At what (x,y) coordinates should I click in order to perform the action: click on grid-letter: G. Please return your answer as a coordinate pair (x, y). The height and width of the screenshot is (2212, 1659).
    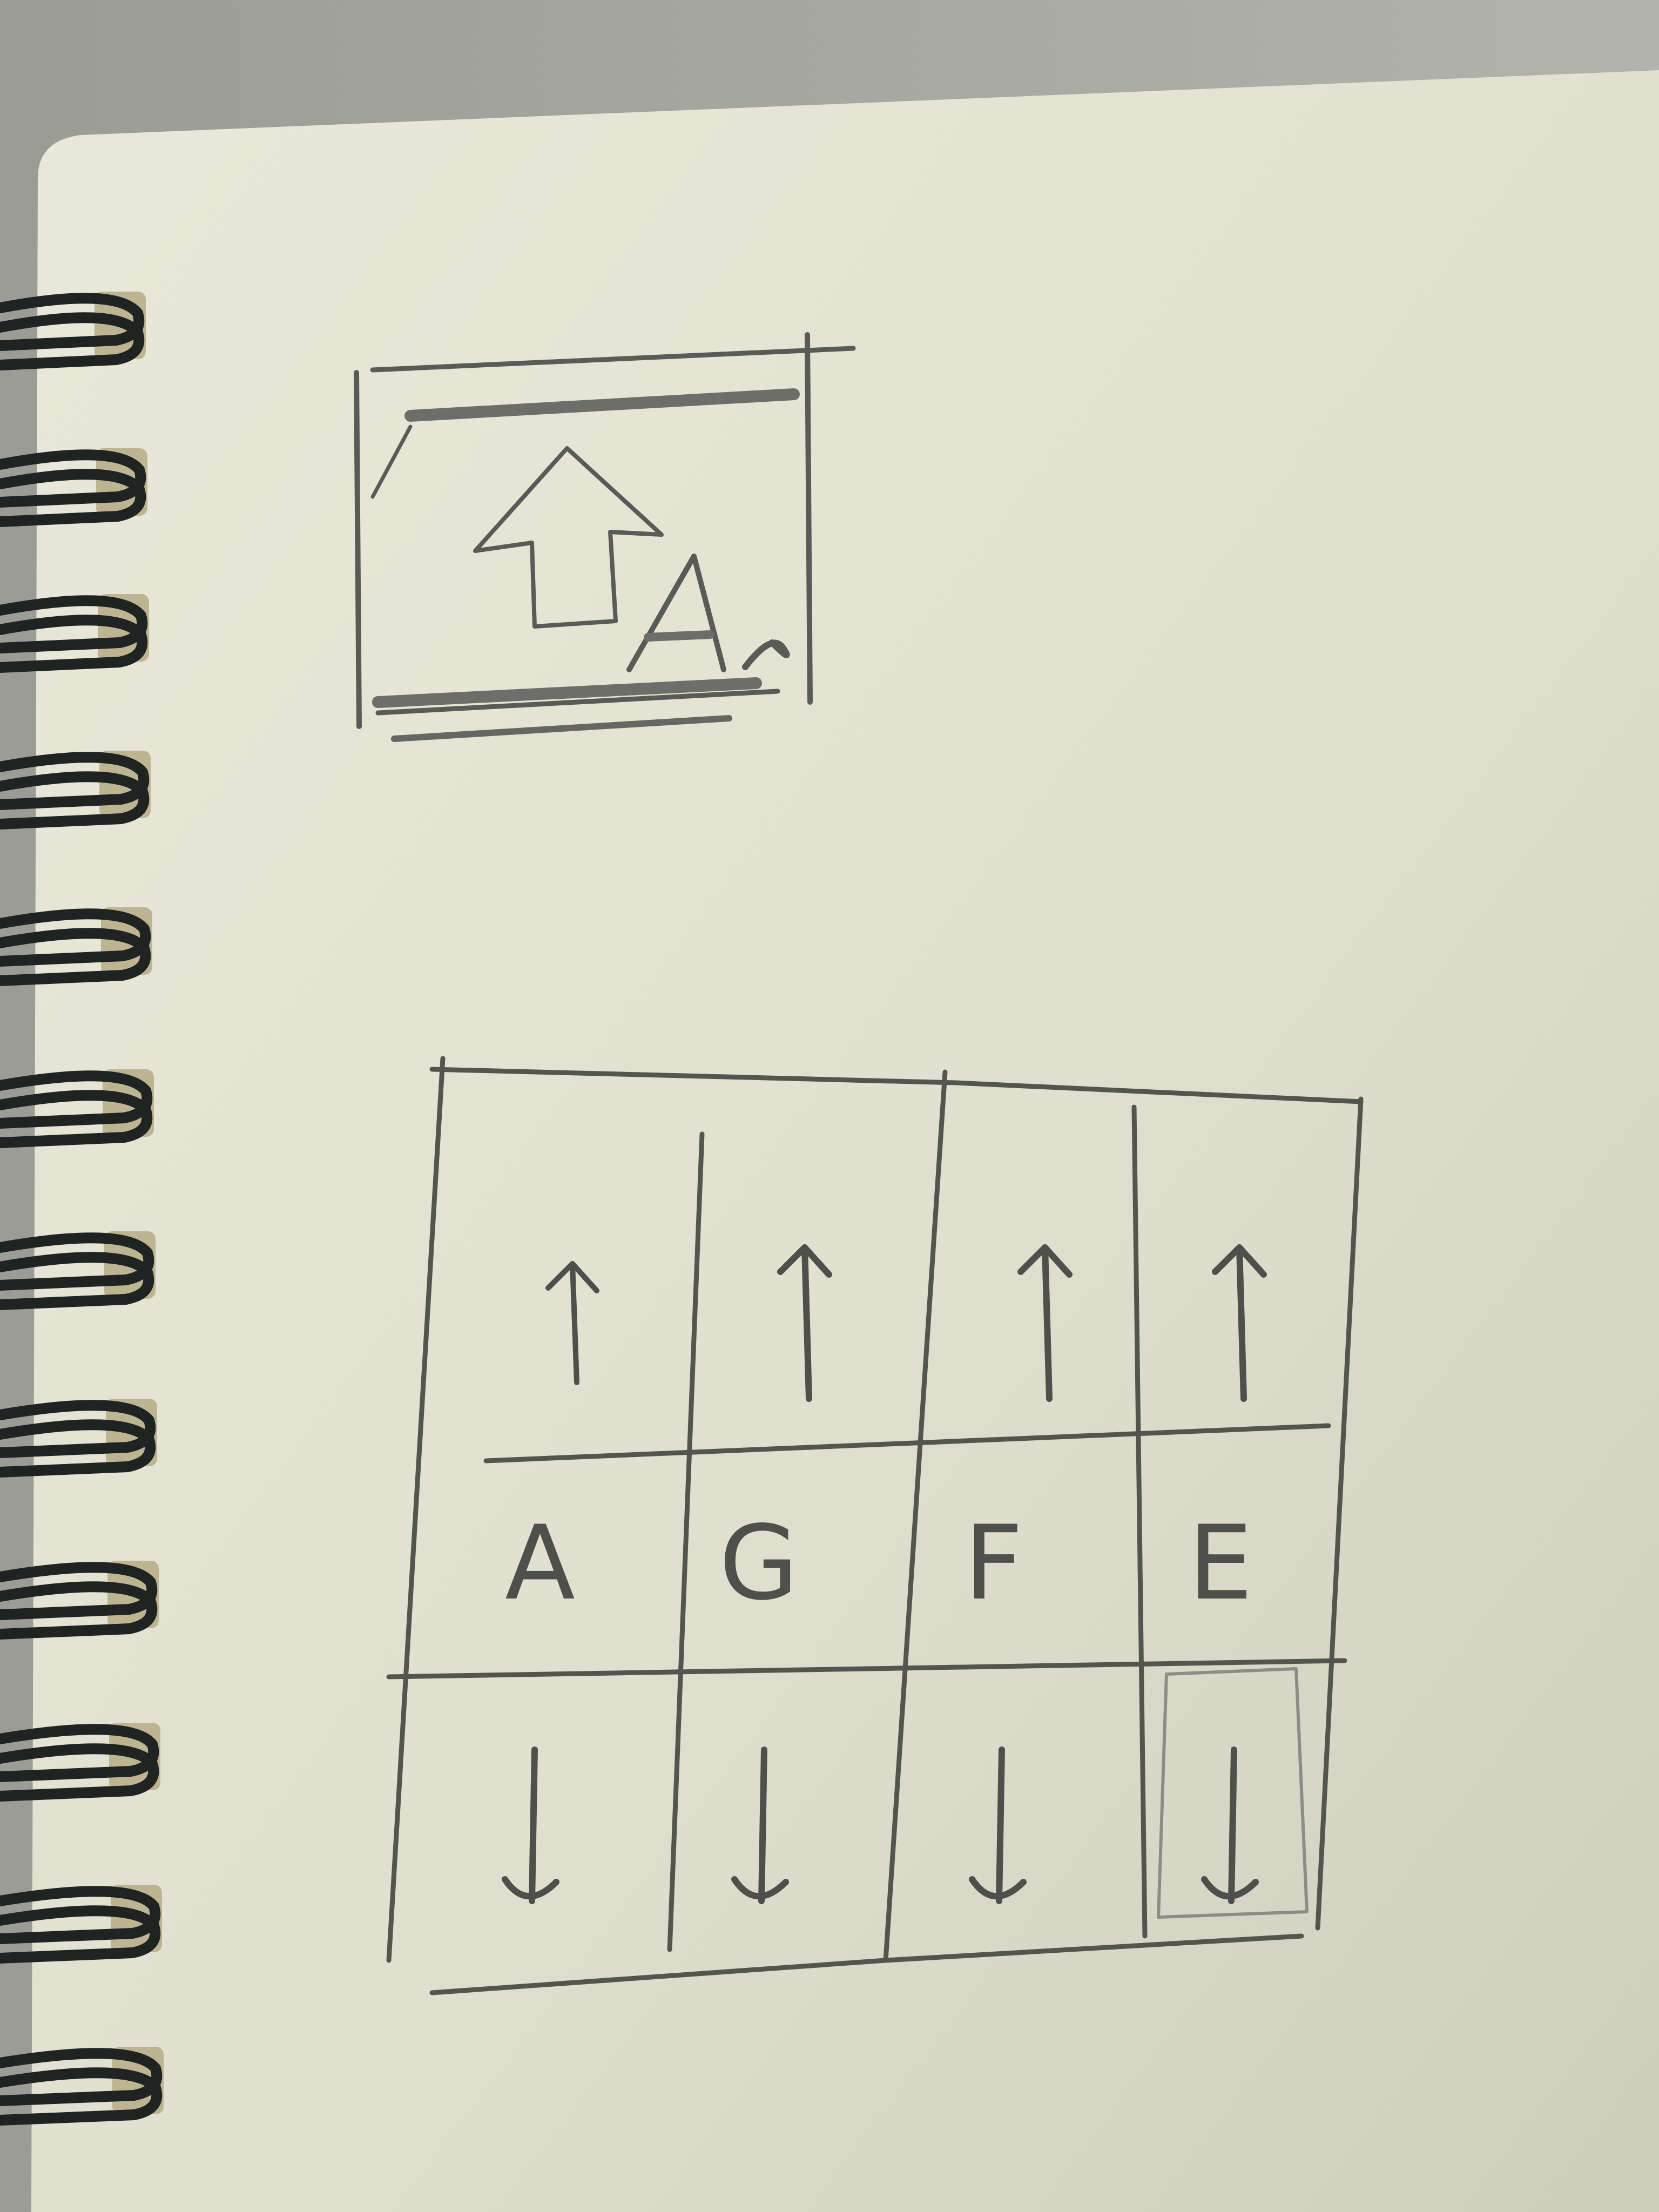
    Looking at the image, I should click on (758, 1563).